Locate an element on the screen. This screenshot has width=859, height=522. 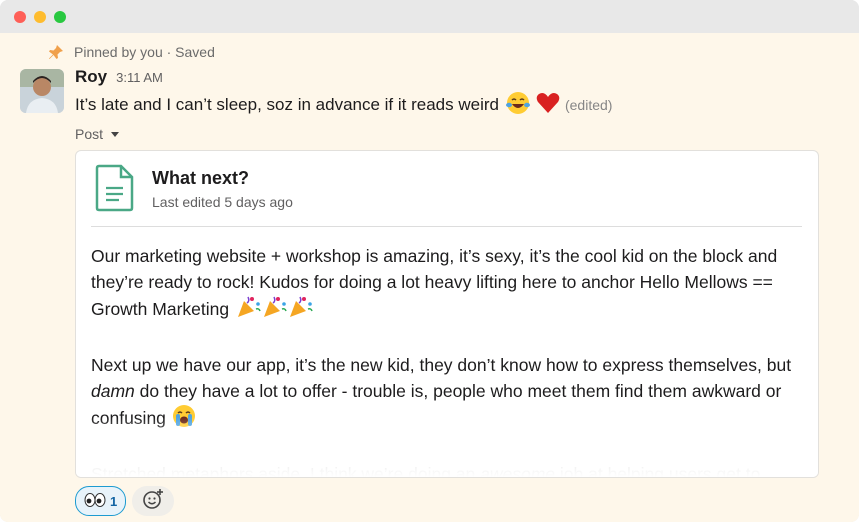
add-reaction-button is located at coordinates (153, 501).